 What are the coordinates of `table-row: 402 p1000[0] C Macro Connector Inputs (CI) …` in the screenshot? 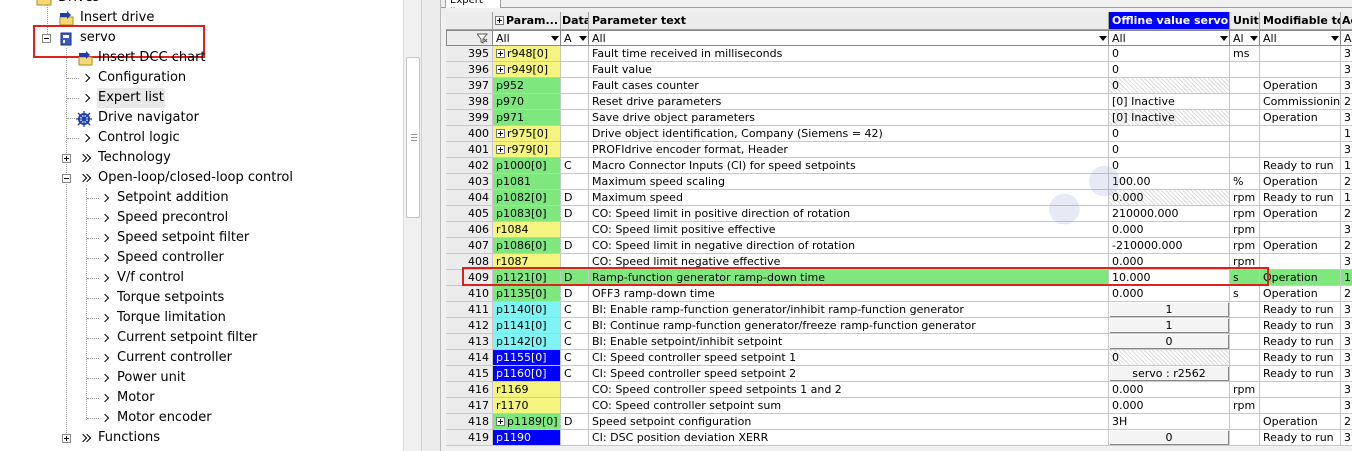 It's located at (899, 166).